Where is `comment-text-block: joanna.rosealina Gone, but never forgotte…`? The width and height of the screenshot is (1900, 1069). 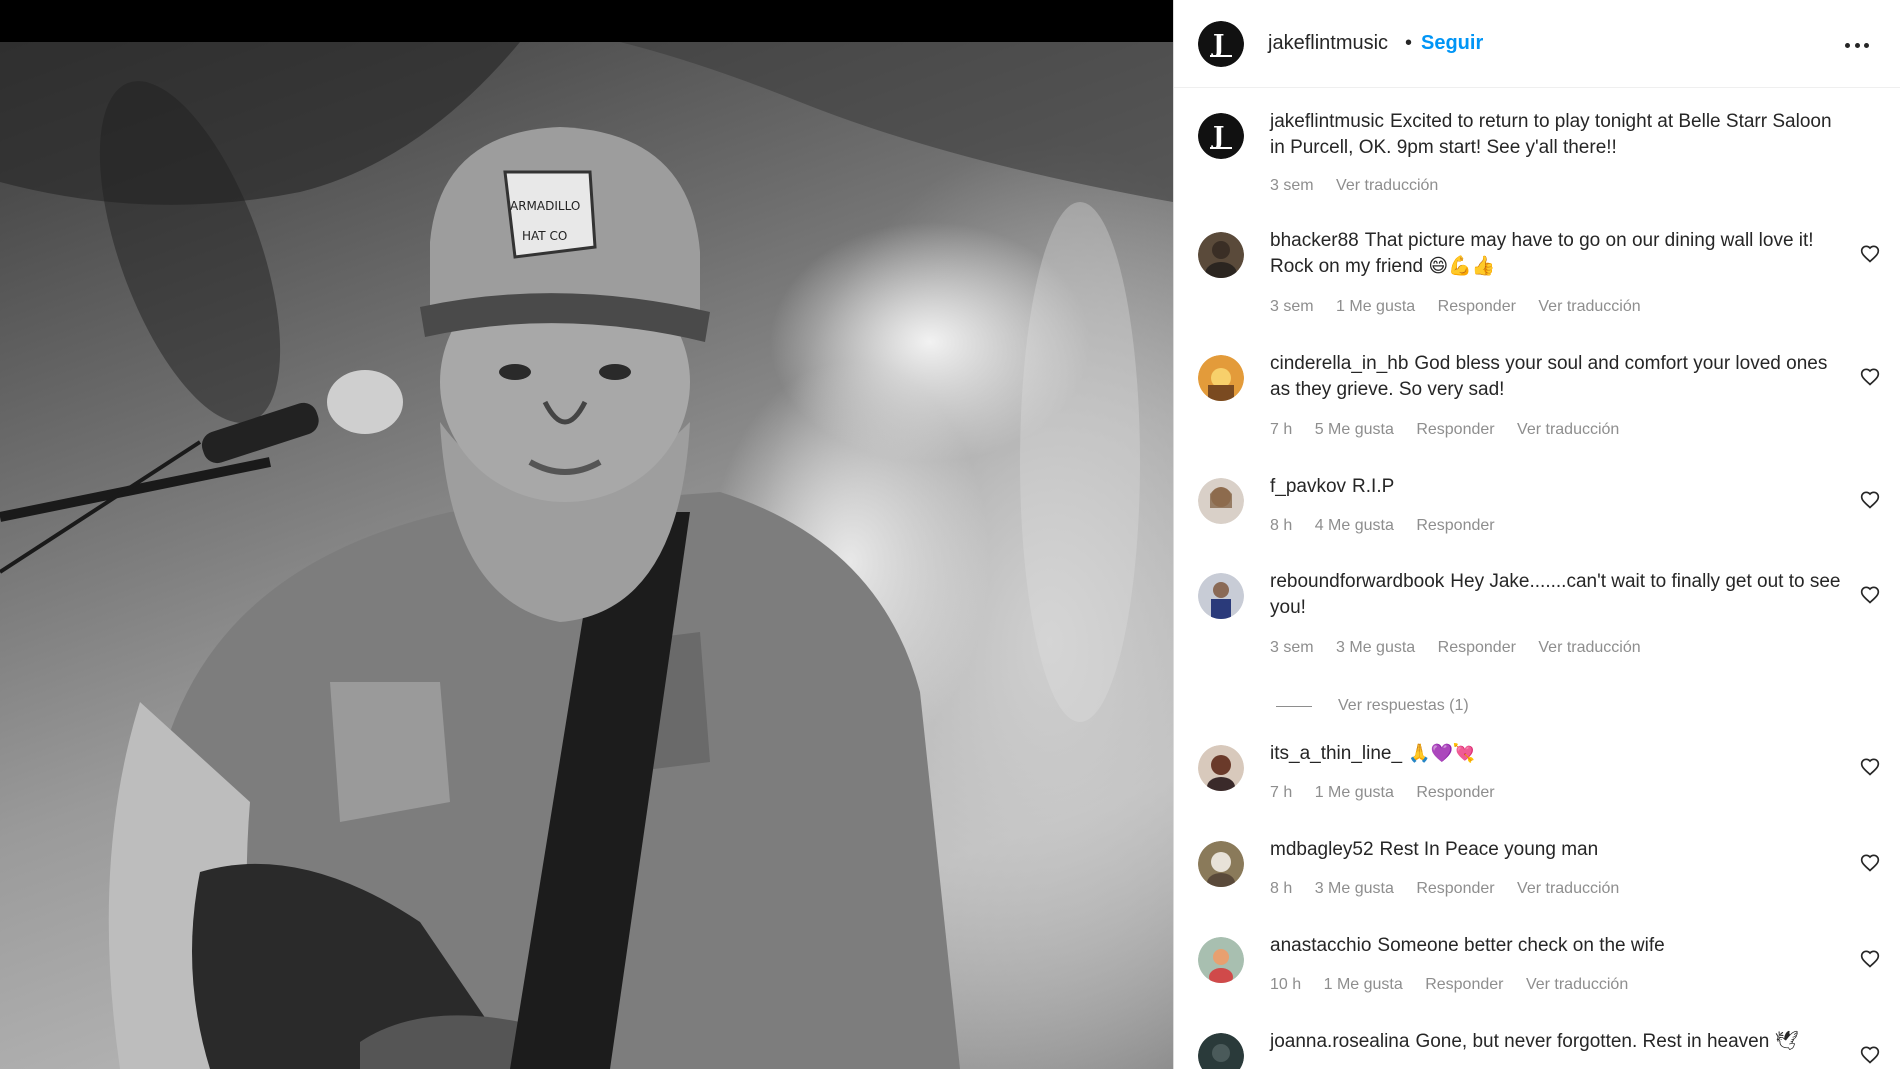
comment-text-block: joanna.rosealina Gone, but never forgotte… is located at coordinates (1558, 1042).